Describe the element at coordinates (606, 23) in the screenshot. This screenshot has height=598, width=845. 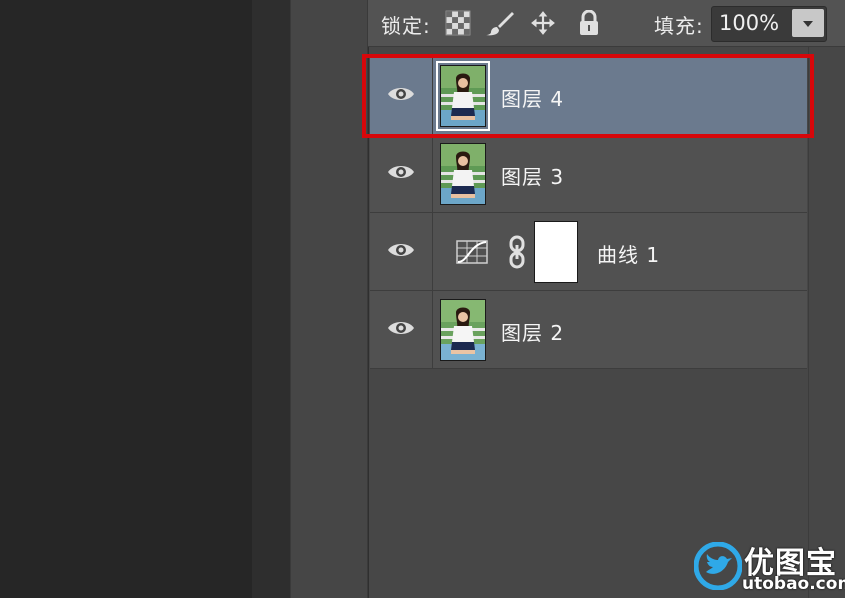
I see `layers-lock-toolbar: 锁定: 填充: 100%` at that location.